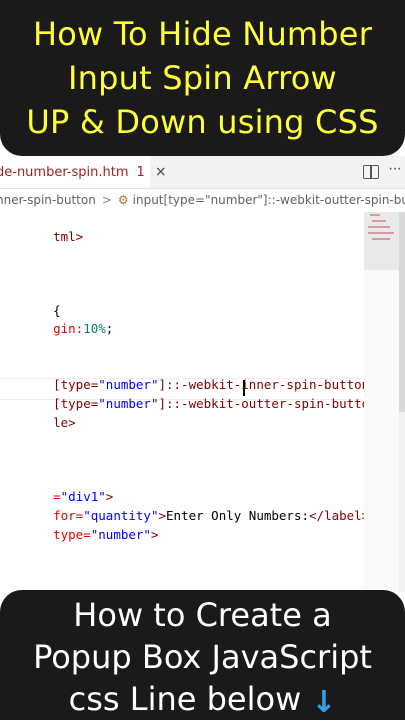  What do you see at coordinates (371, 172) in the screenshot?
I see `split-editor-icon` at bounding box center [371, 172].